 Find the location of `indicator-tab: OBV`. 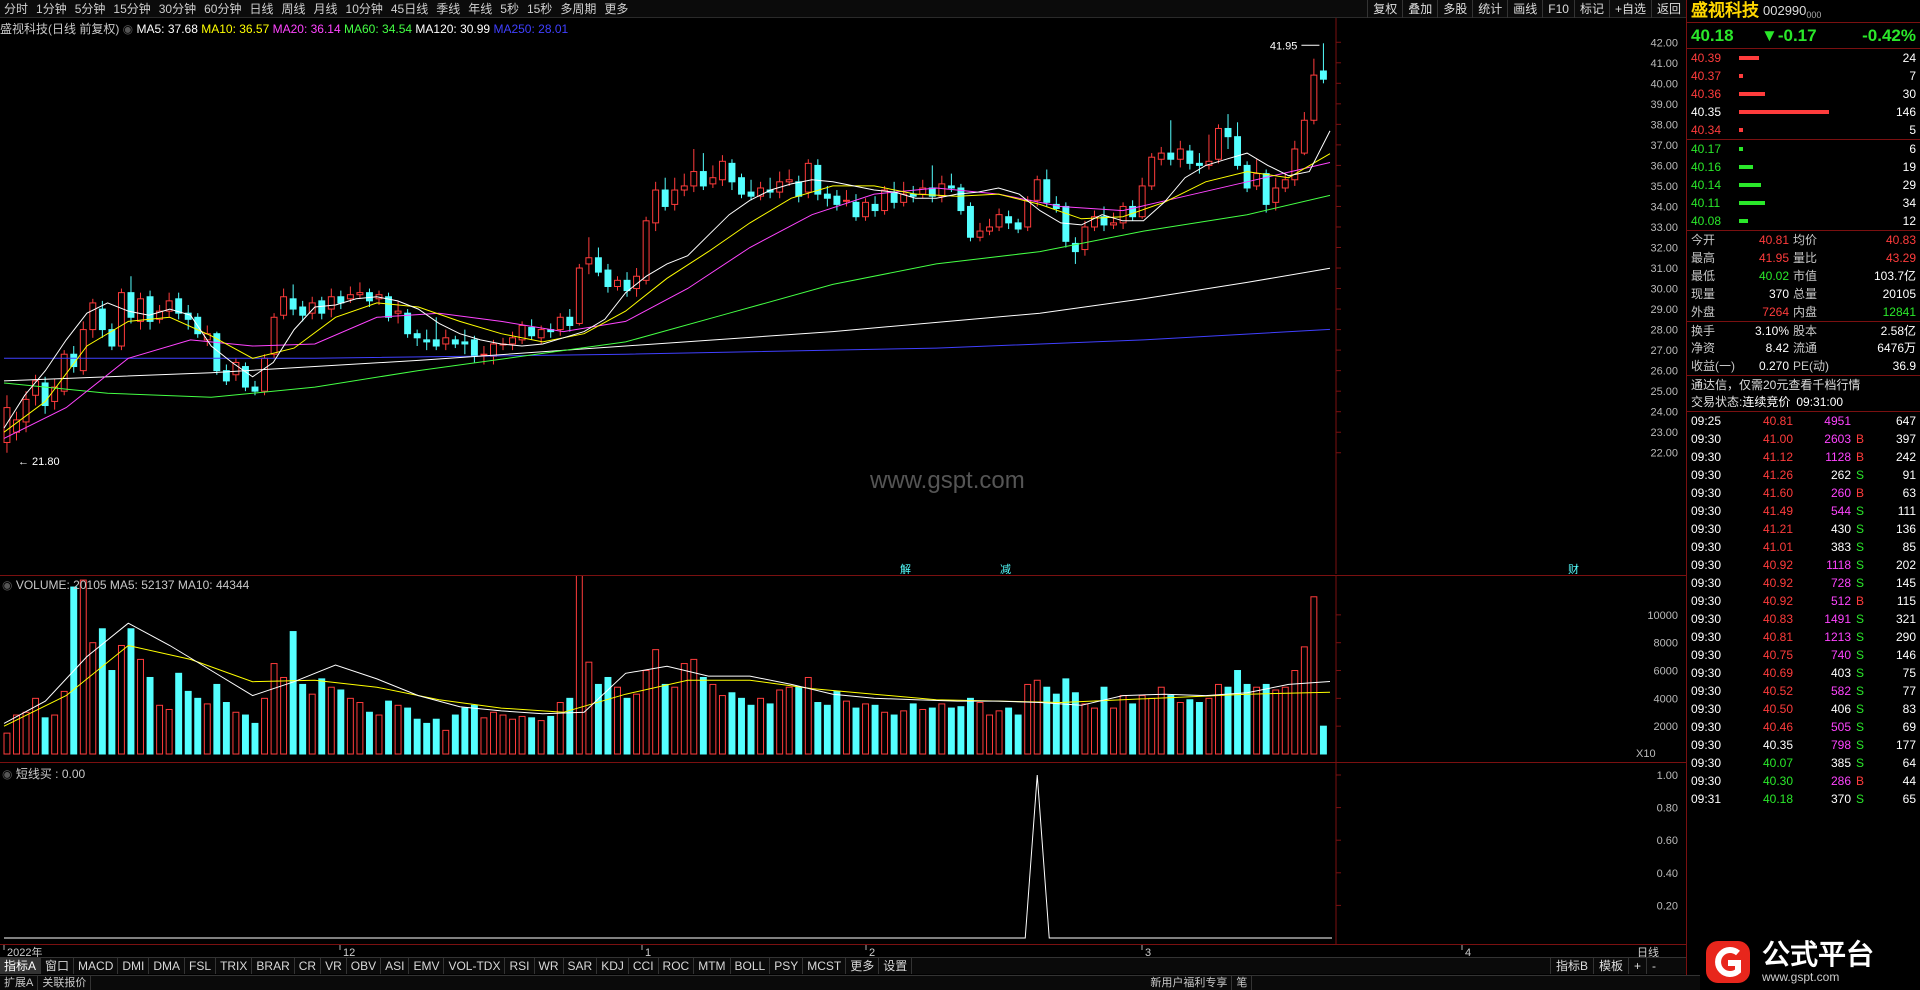

indicator-tab: OBV is located at coordinates (364, 966).